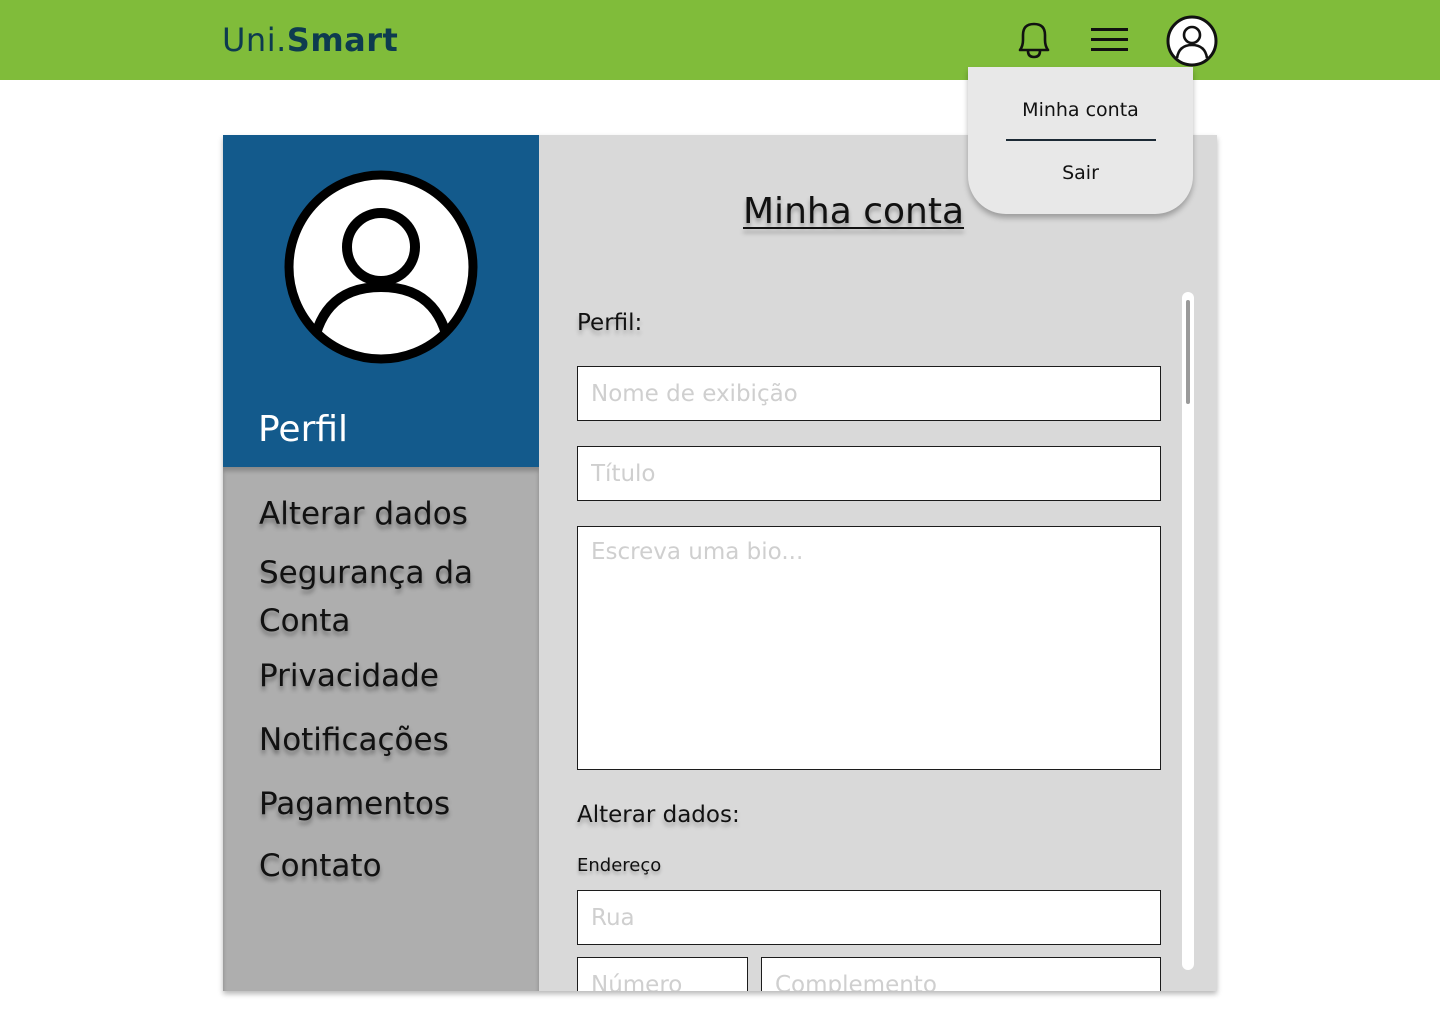  I want to click on menu-icon, so click(1110, 40).